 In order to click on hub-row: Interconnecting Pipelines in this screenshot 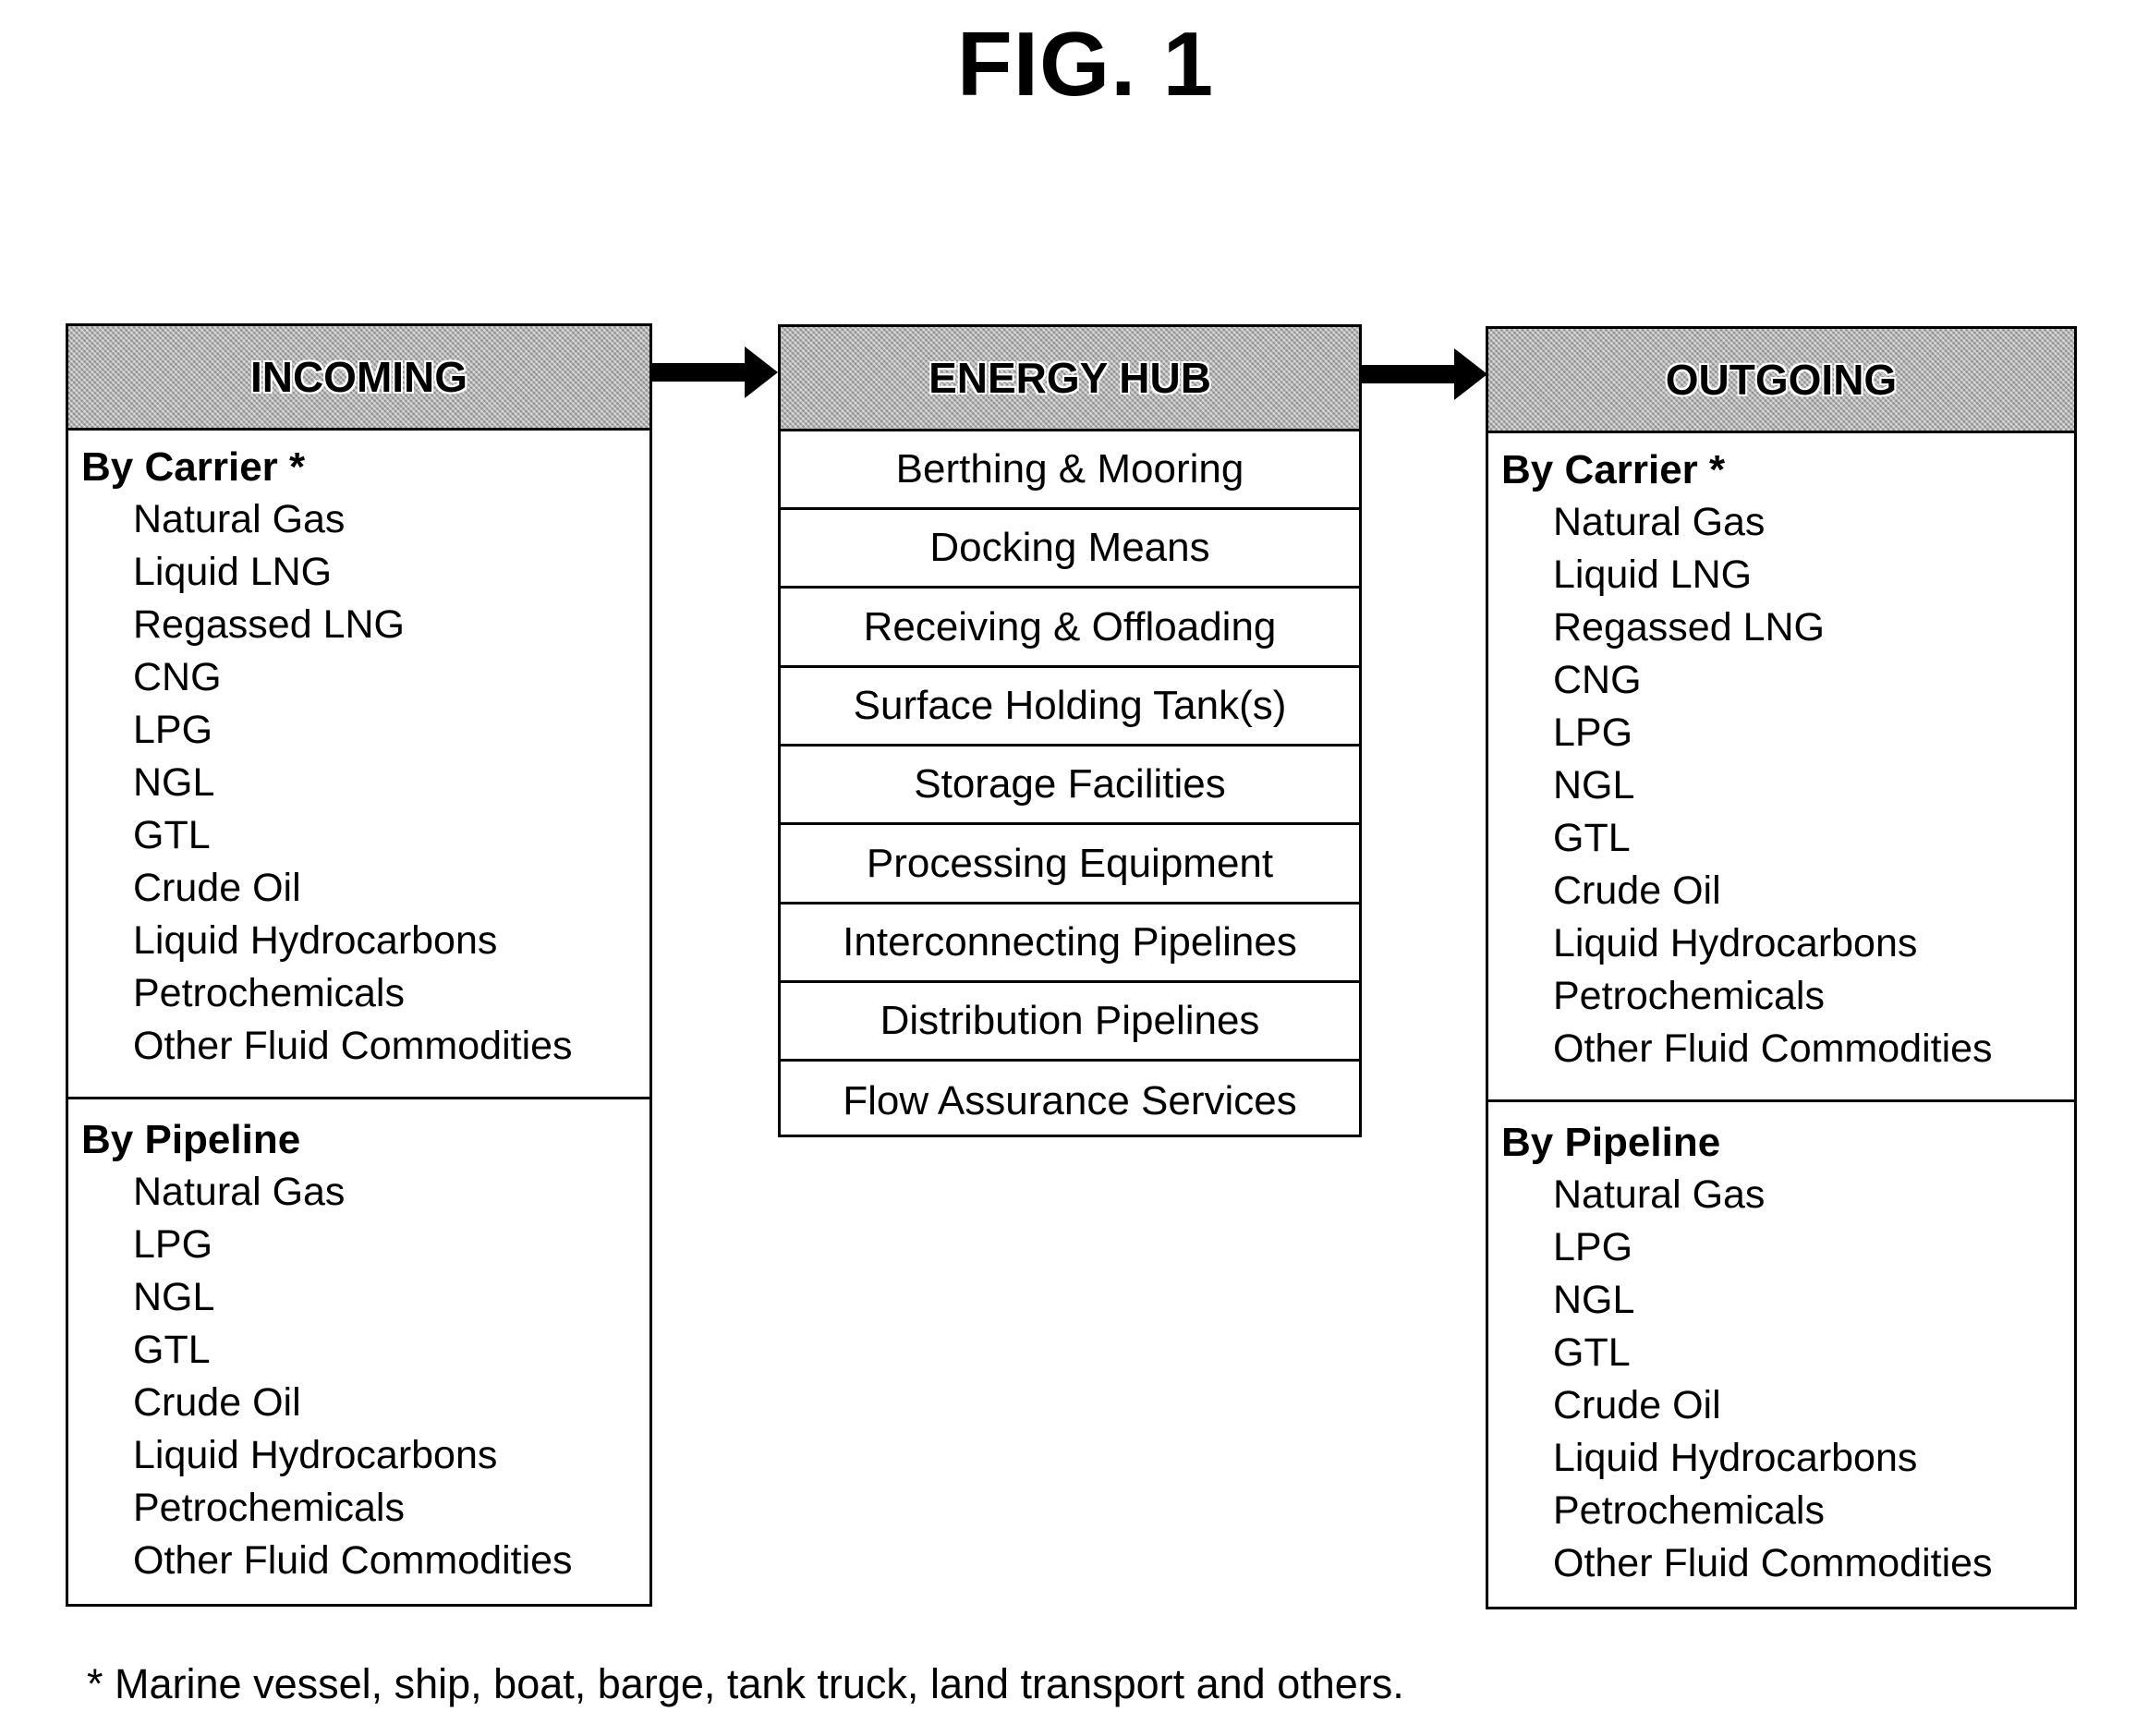, I will do `click(1070, 944)`.